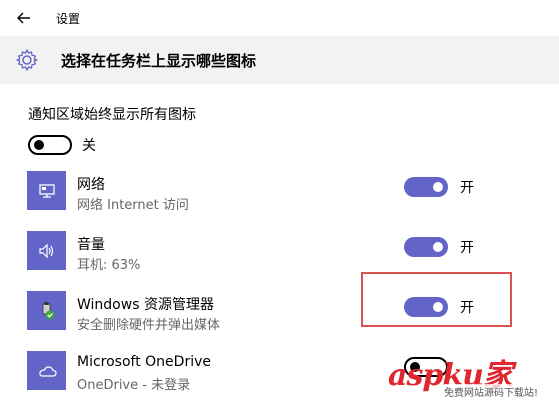 This screenshot has width=559, height=401. Describe the element at coordinates (91, 245) in the screenshot. I see `item-title: 音量` at that location.